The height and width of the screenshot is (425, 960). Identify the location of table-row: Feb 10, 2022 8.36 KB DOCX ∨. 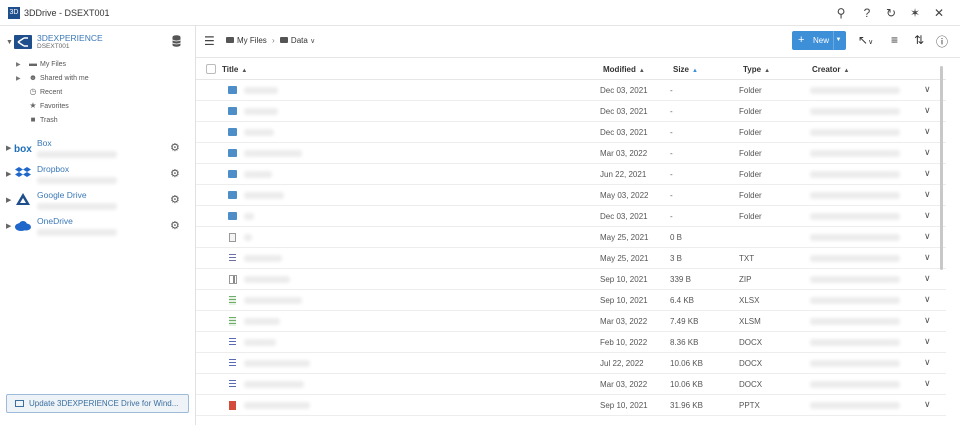
(571, 342).